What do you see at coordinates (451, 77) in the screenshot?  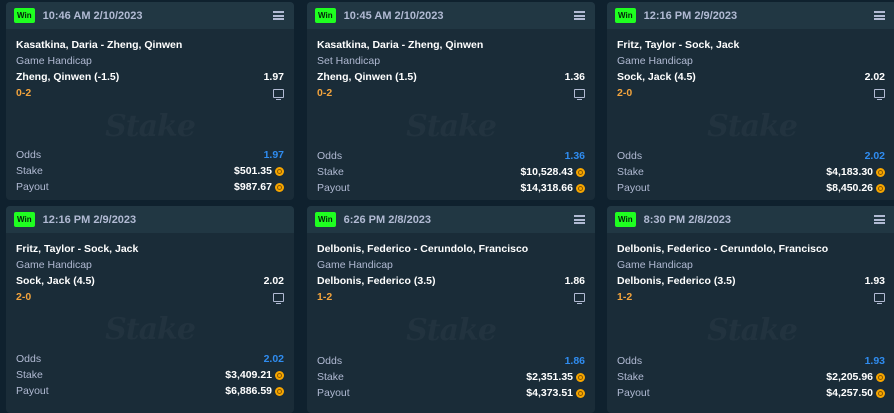 I see `selection-row: Zheng, Qinwen (1.5) 1.36` at bounding box center [451, 77].